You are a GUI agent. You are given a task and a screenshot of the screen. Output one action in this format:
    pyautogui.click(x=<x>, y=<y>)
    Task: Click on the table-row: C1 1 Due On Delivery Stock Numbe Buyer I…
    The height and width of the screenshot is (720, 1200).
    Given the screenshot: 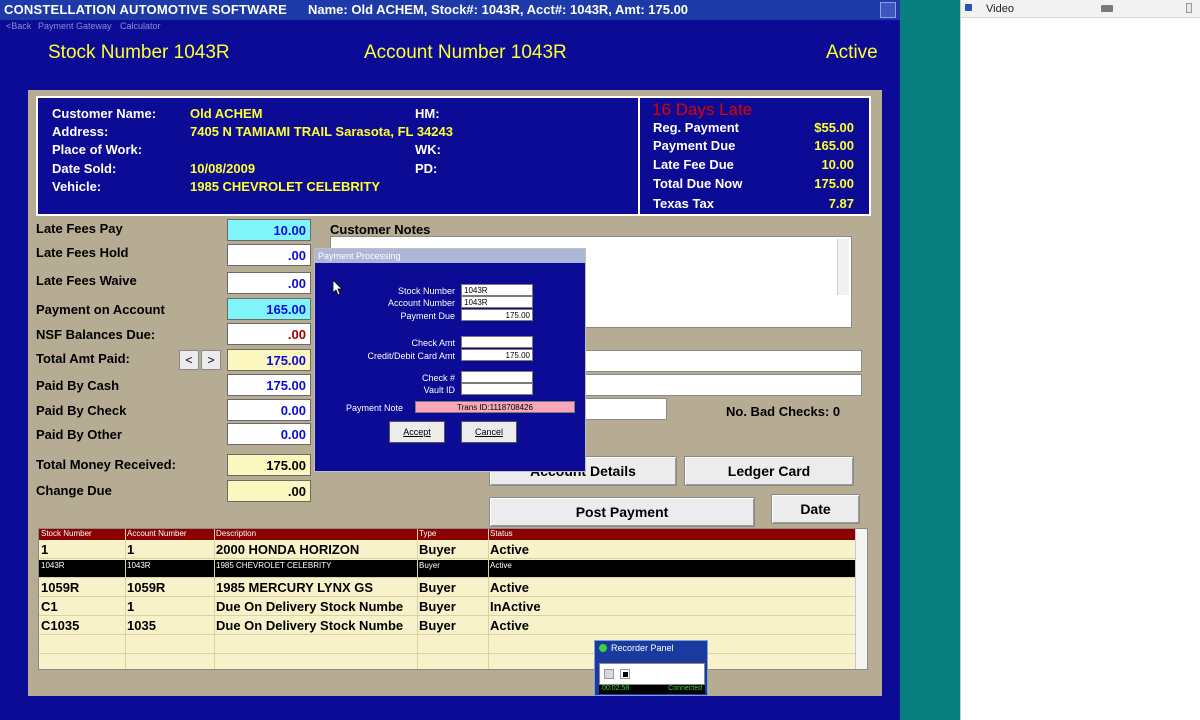 What is the action you would take?
    pyautogui.click(x=448, y=606)
    